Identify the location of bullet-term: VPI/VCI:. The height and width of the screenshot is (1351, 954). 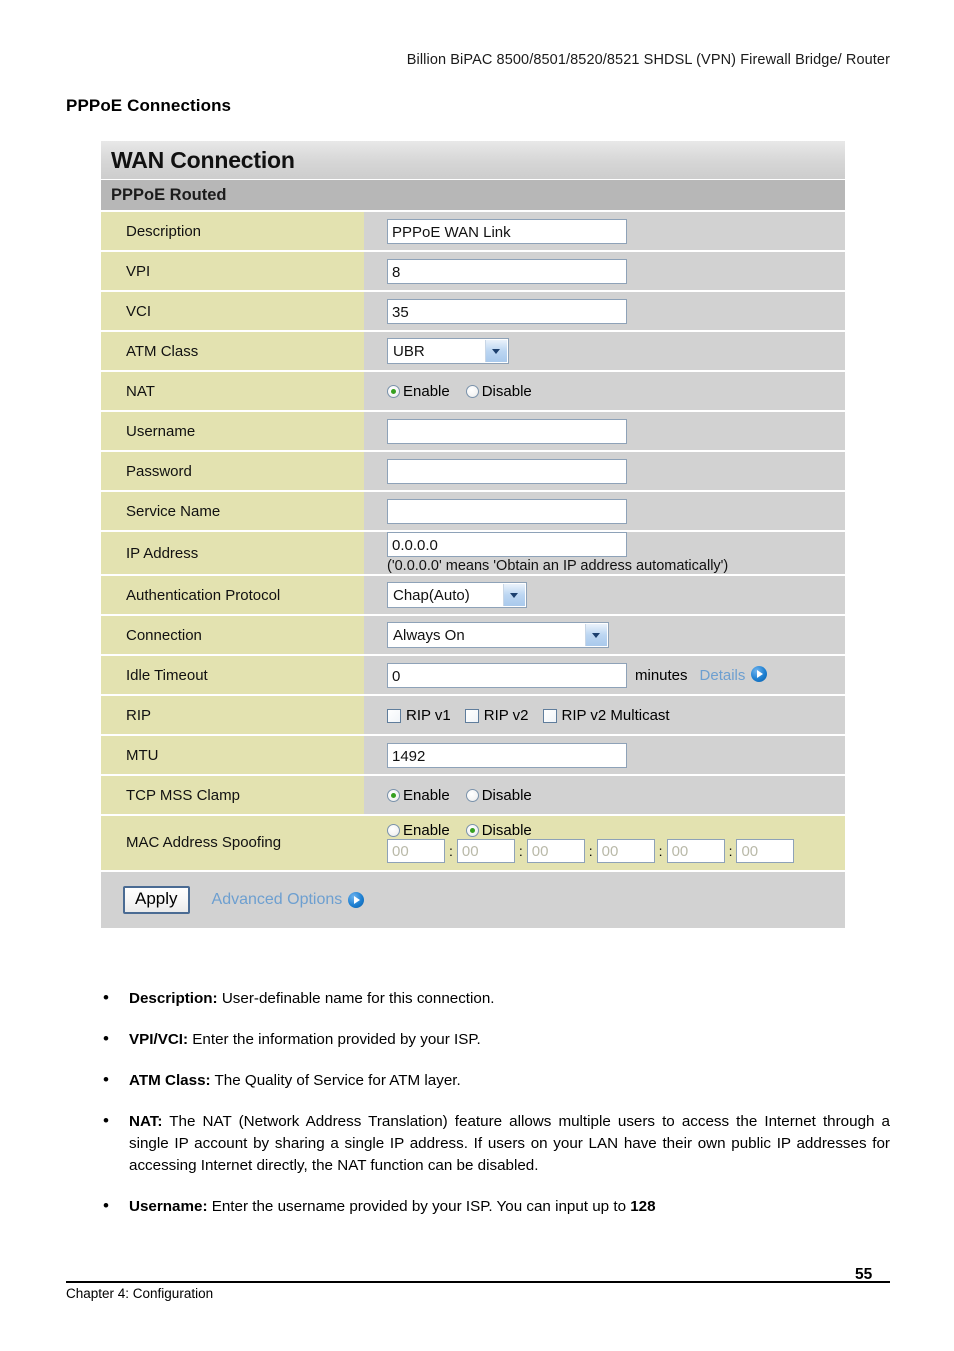
(159, 1040).